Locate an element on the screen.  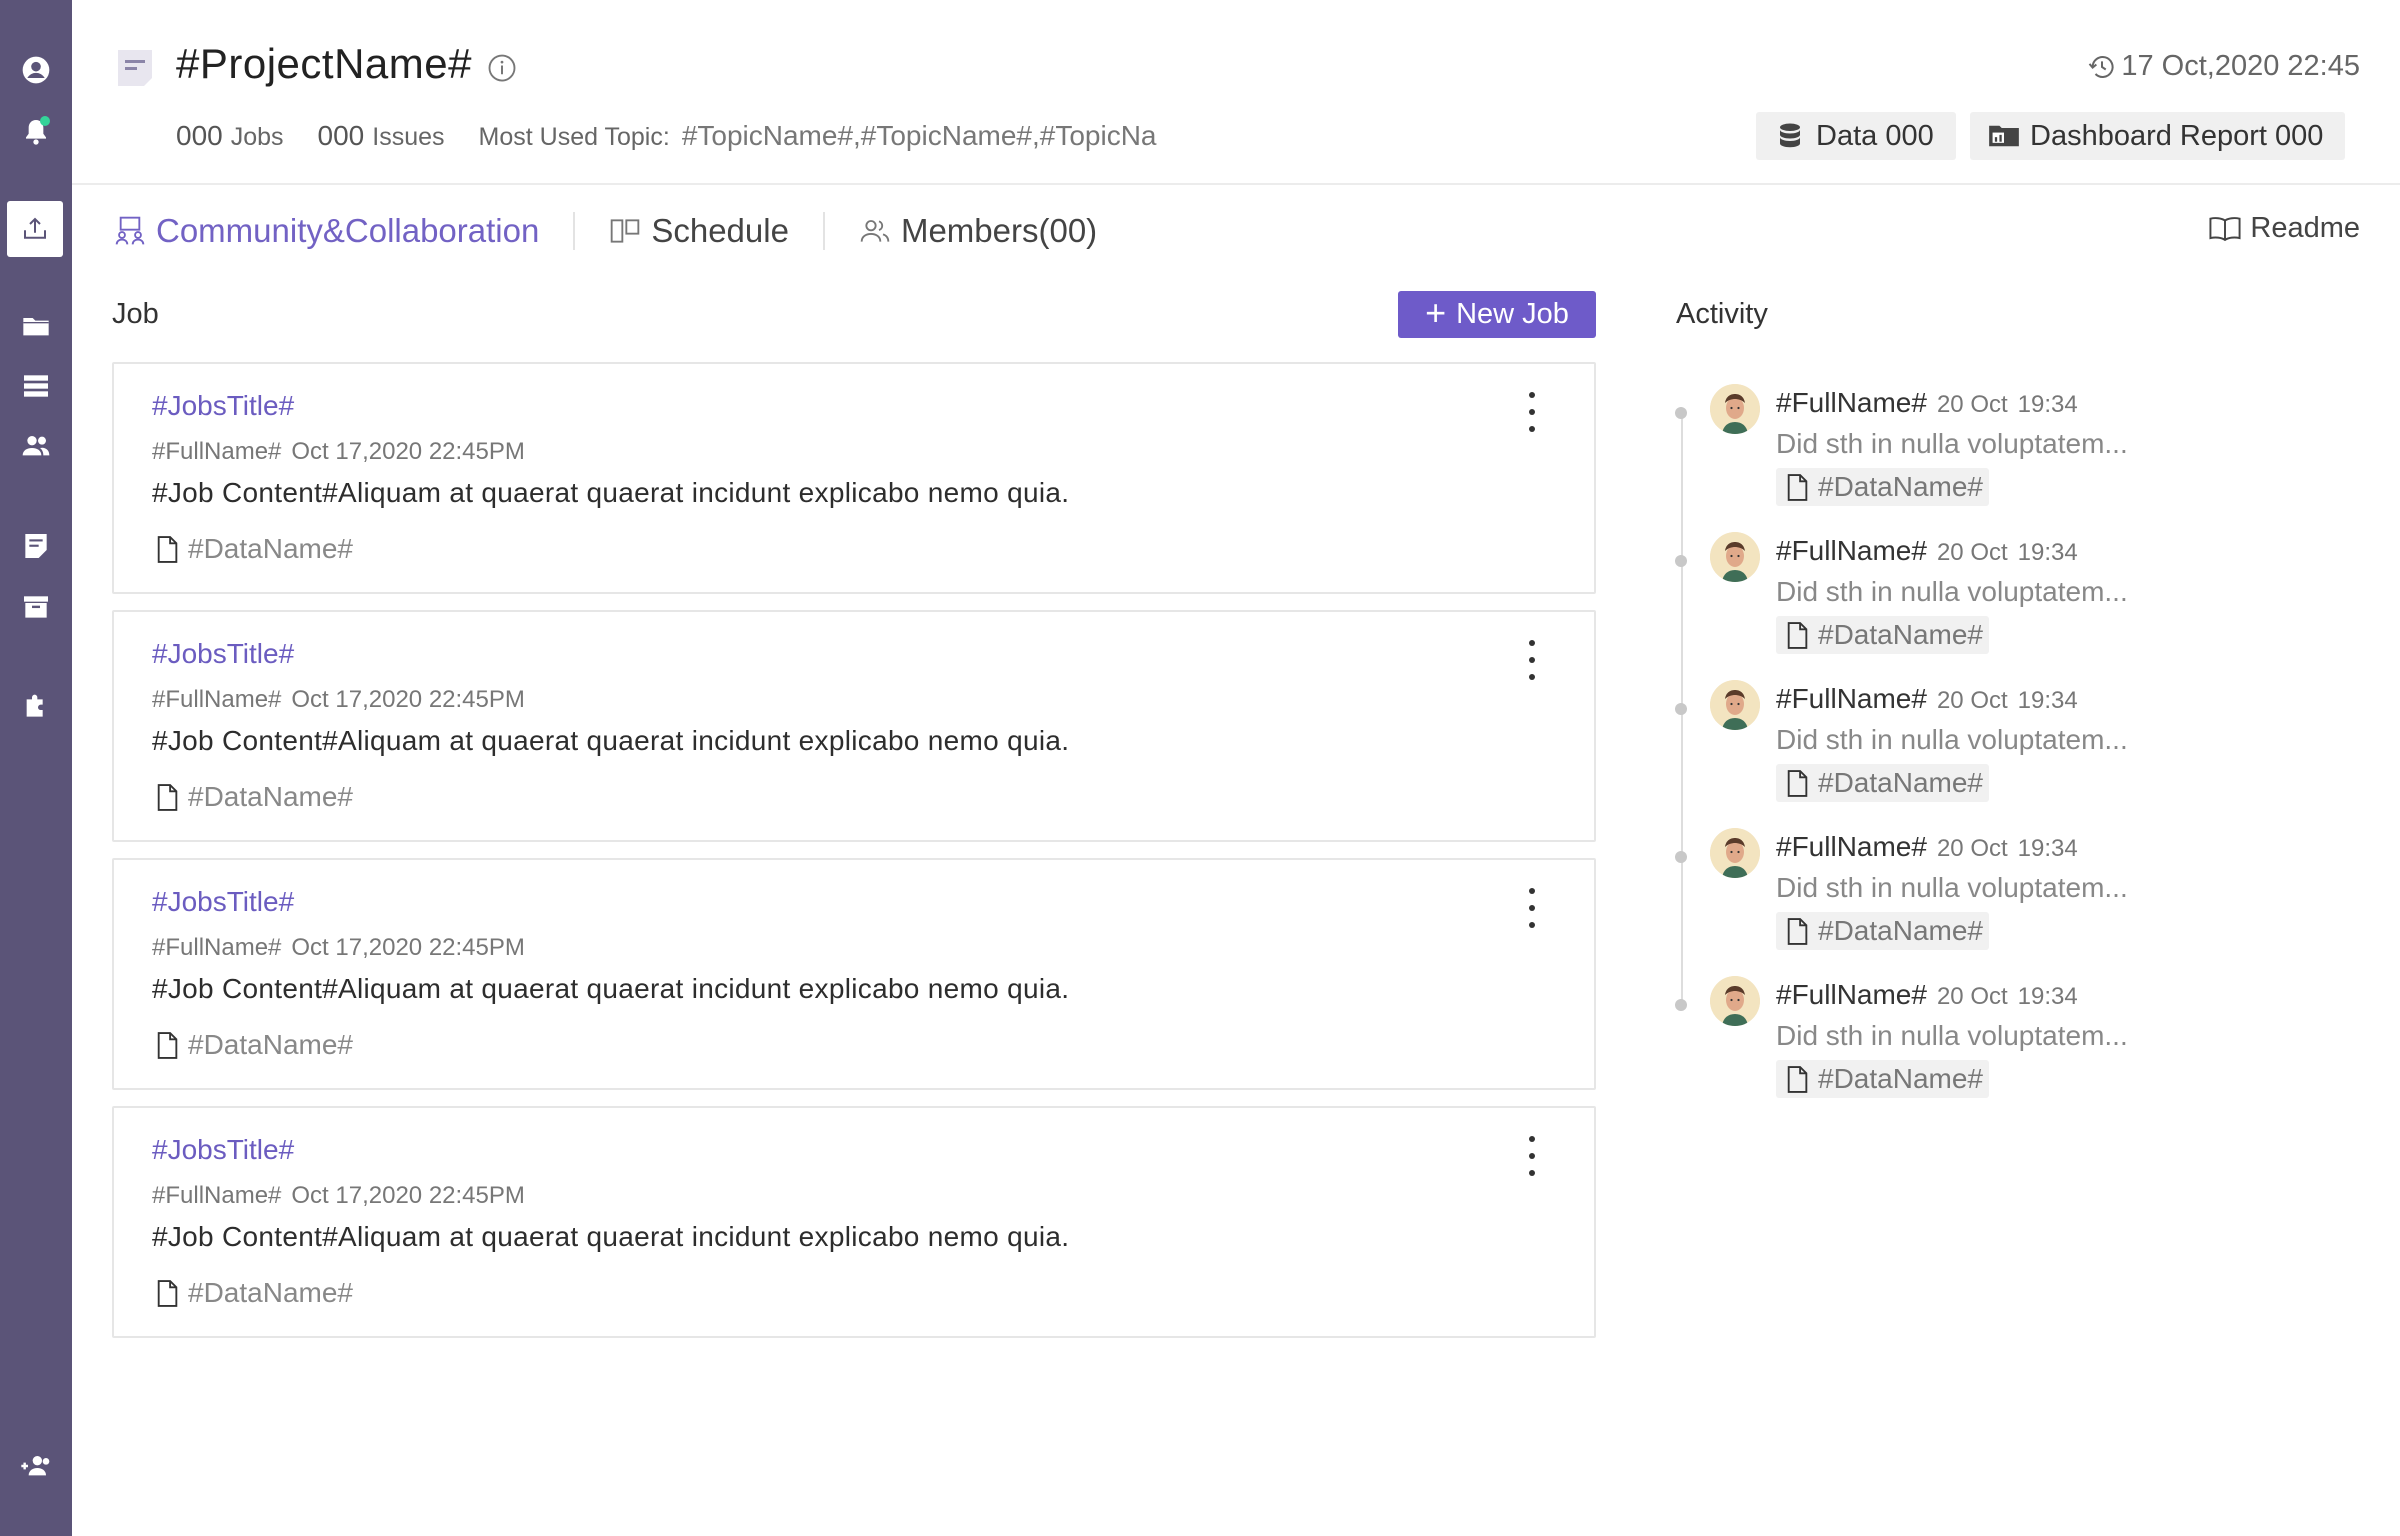
account-icon is located at coordinates (36, 70).